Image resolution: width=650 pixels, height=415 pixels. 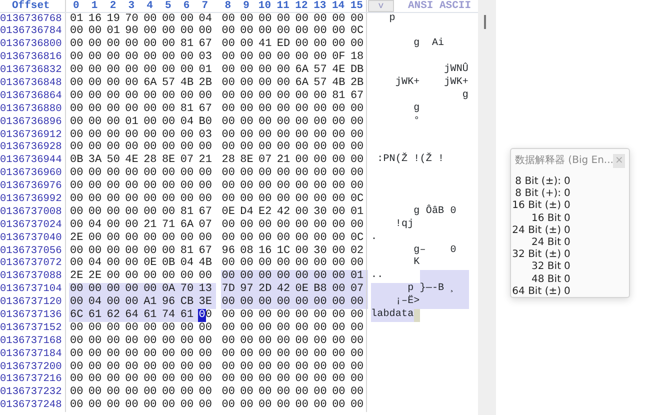 I want to click on hex-byte: 19, so click(x=115, y=19).